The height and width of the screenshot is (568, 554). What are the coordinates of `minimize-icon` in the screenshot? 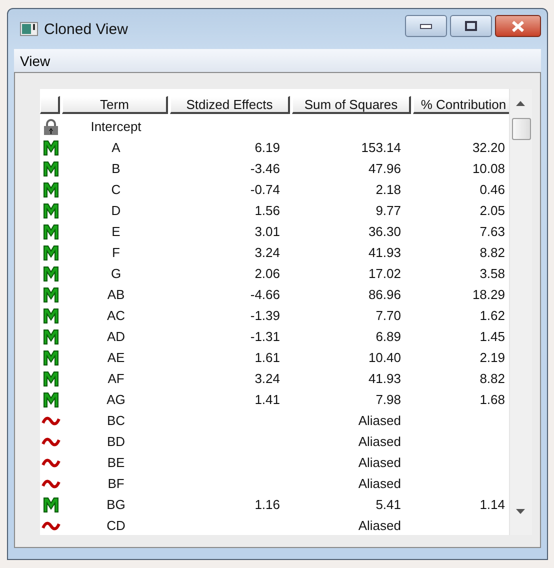 It's located at (426, 26).